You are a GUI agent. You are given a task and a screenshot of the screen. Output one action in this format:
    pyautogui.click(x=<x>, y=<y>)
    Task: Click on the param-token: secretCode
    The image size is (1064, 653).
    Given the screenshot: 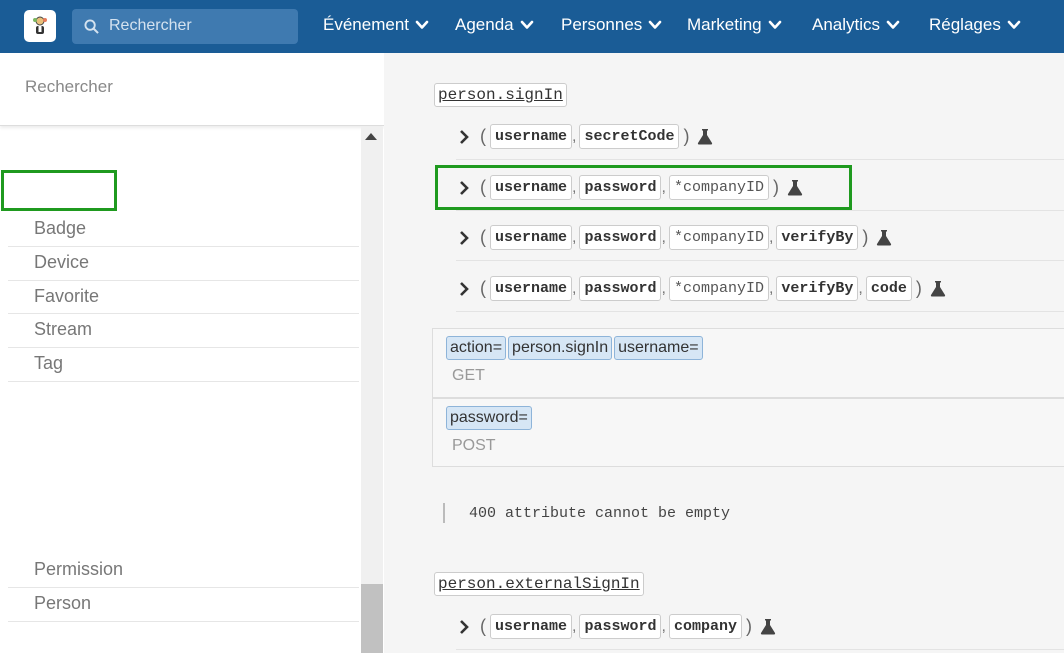 What is the action you would take?
    pyautogui.click(x=629, y=136)
    